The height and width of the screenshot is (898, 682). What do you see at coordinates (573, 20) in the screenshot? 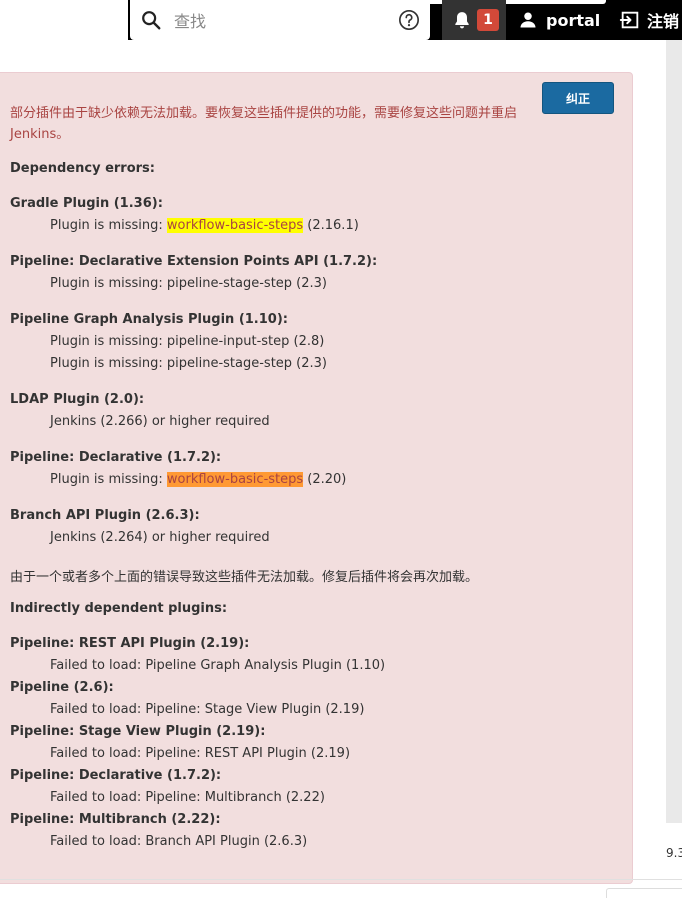
I see `user-name: portal` at bounding box center [573, 20].